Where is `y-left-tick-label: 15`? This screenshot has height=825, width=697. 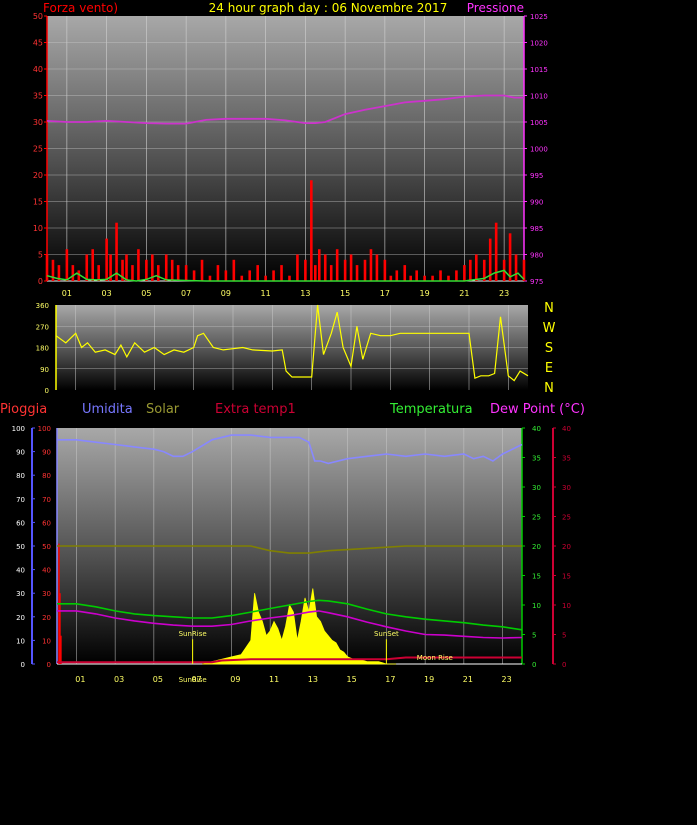 y-left-tick-label: 15 is located at coordinates (38, 202).